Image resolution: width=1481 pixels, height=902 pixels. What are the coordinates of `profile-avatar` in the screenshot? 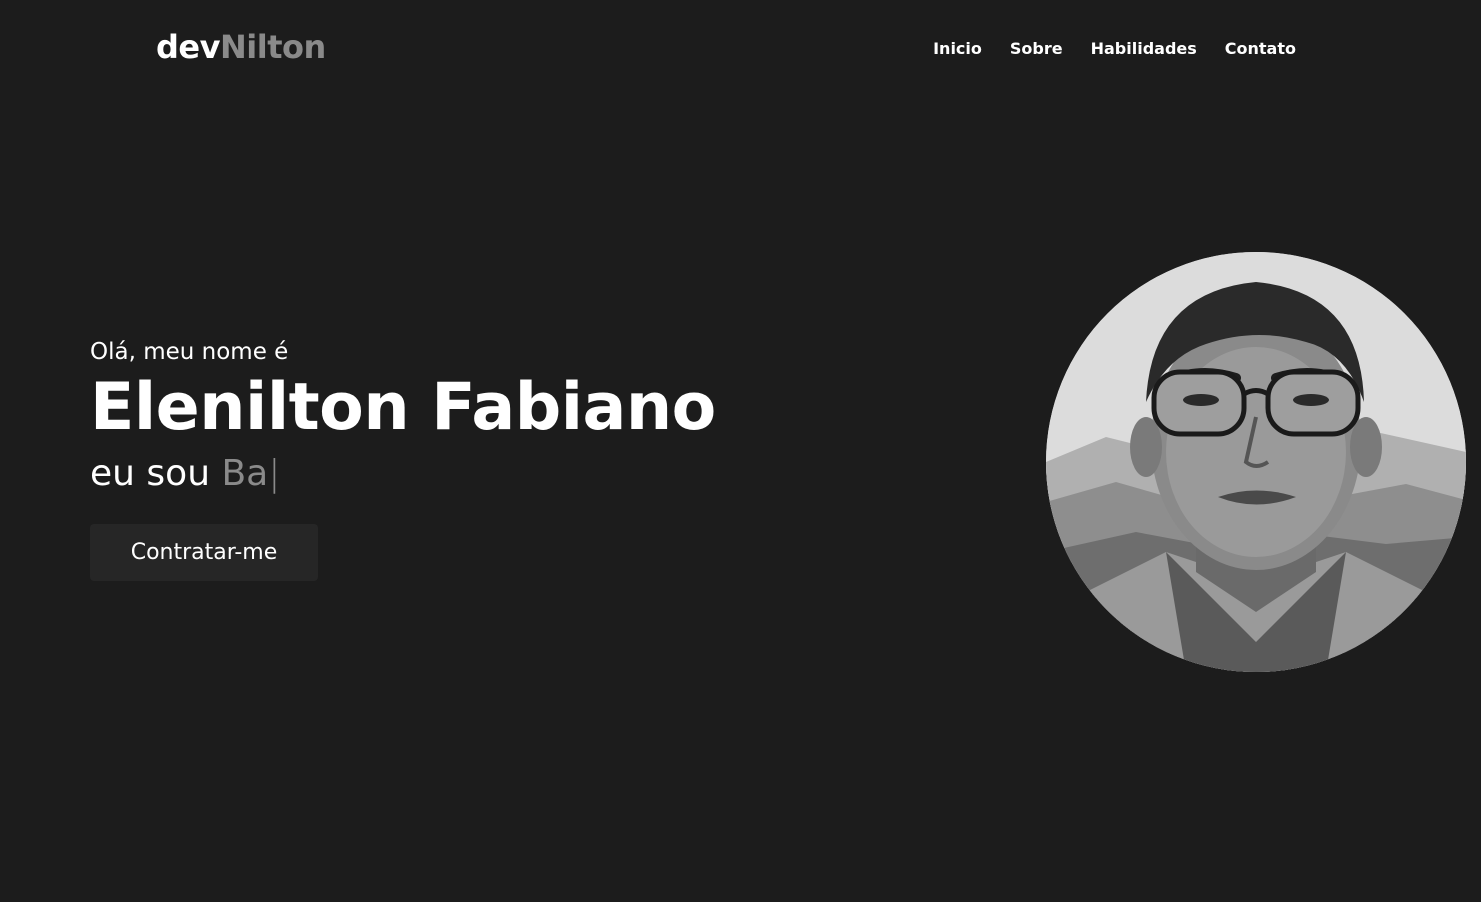 It's located at (1256, 462).